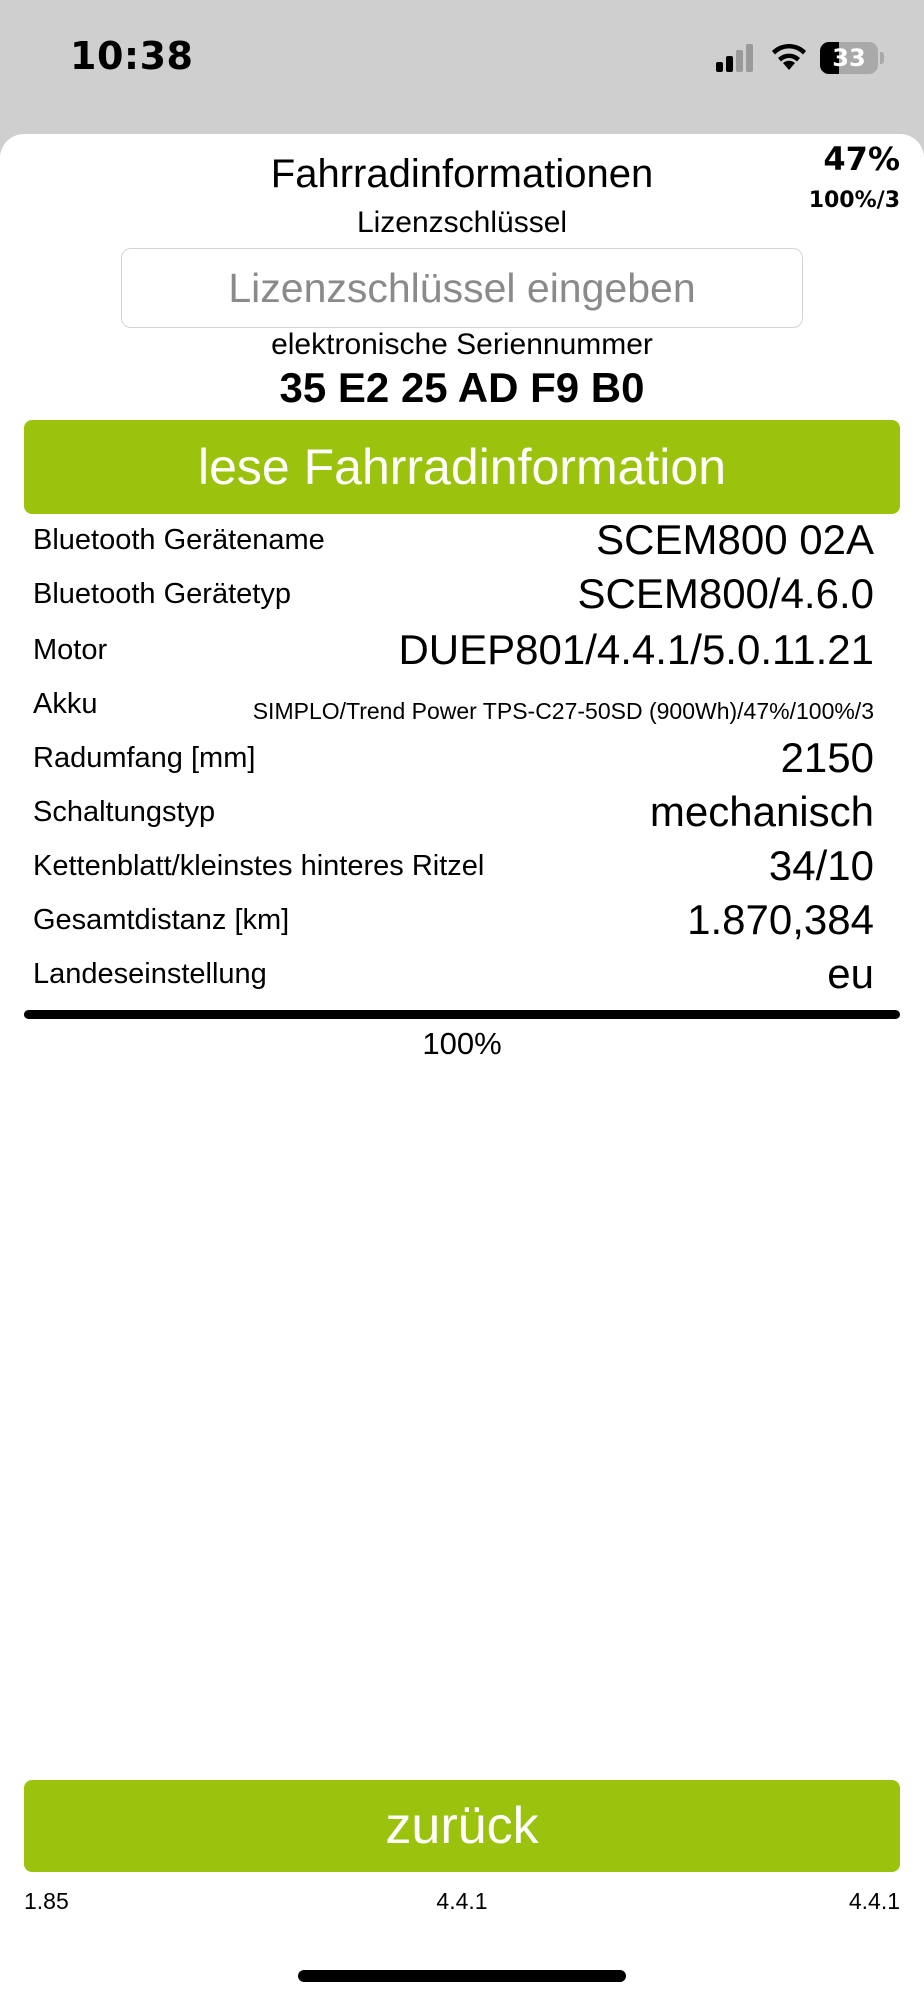  Describe the element at coordinates (821, 865) in the screenshot. I see `row-value-chainring-sprocket: 34/10` at that location.